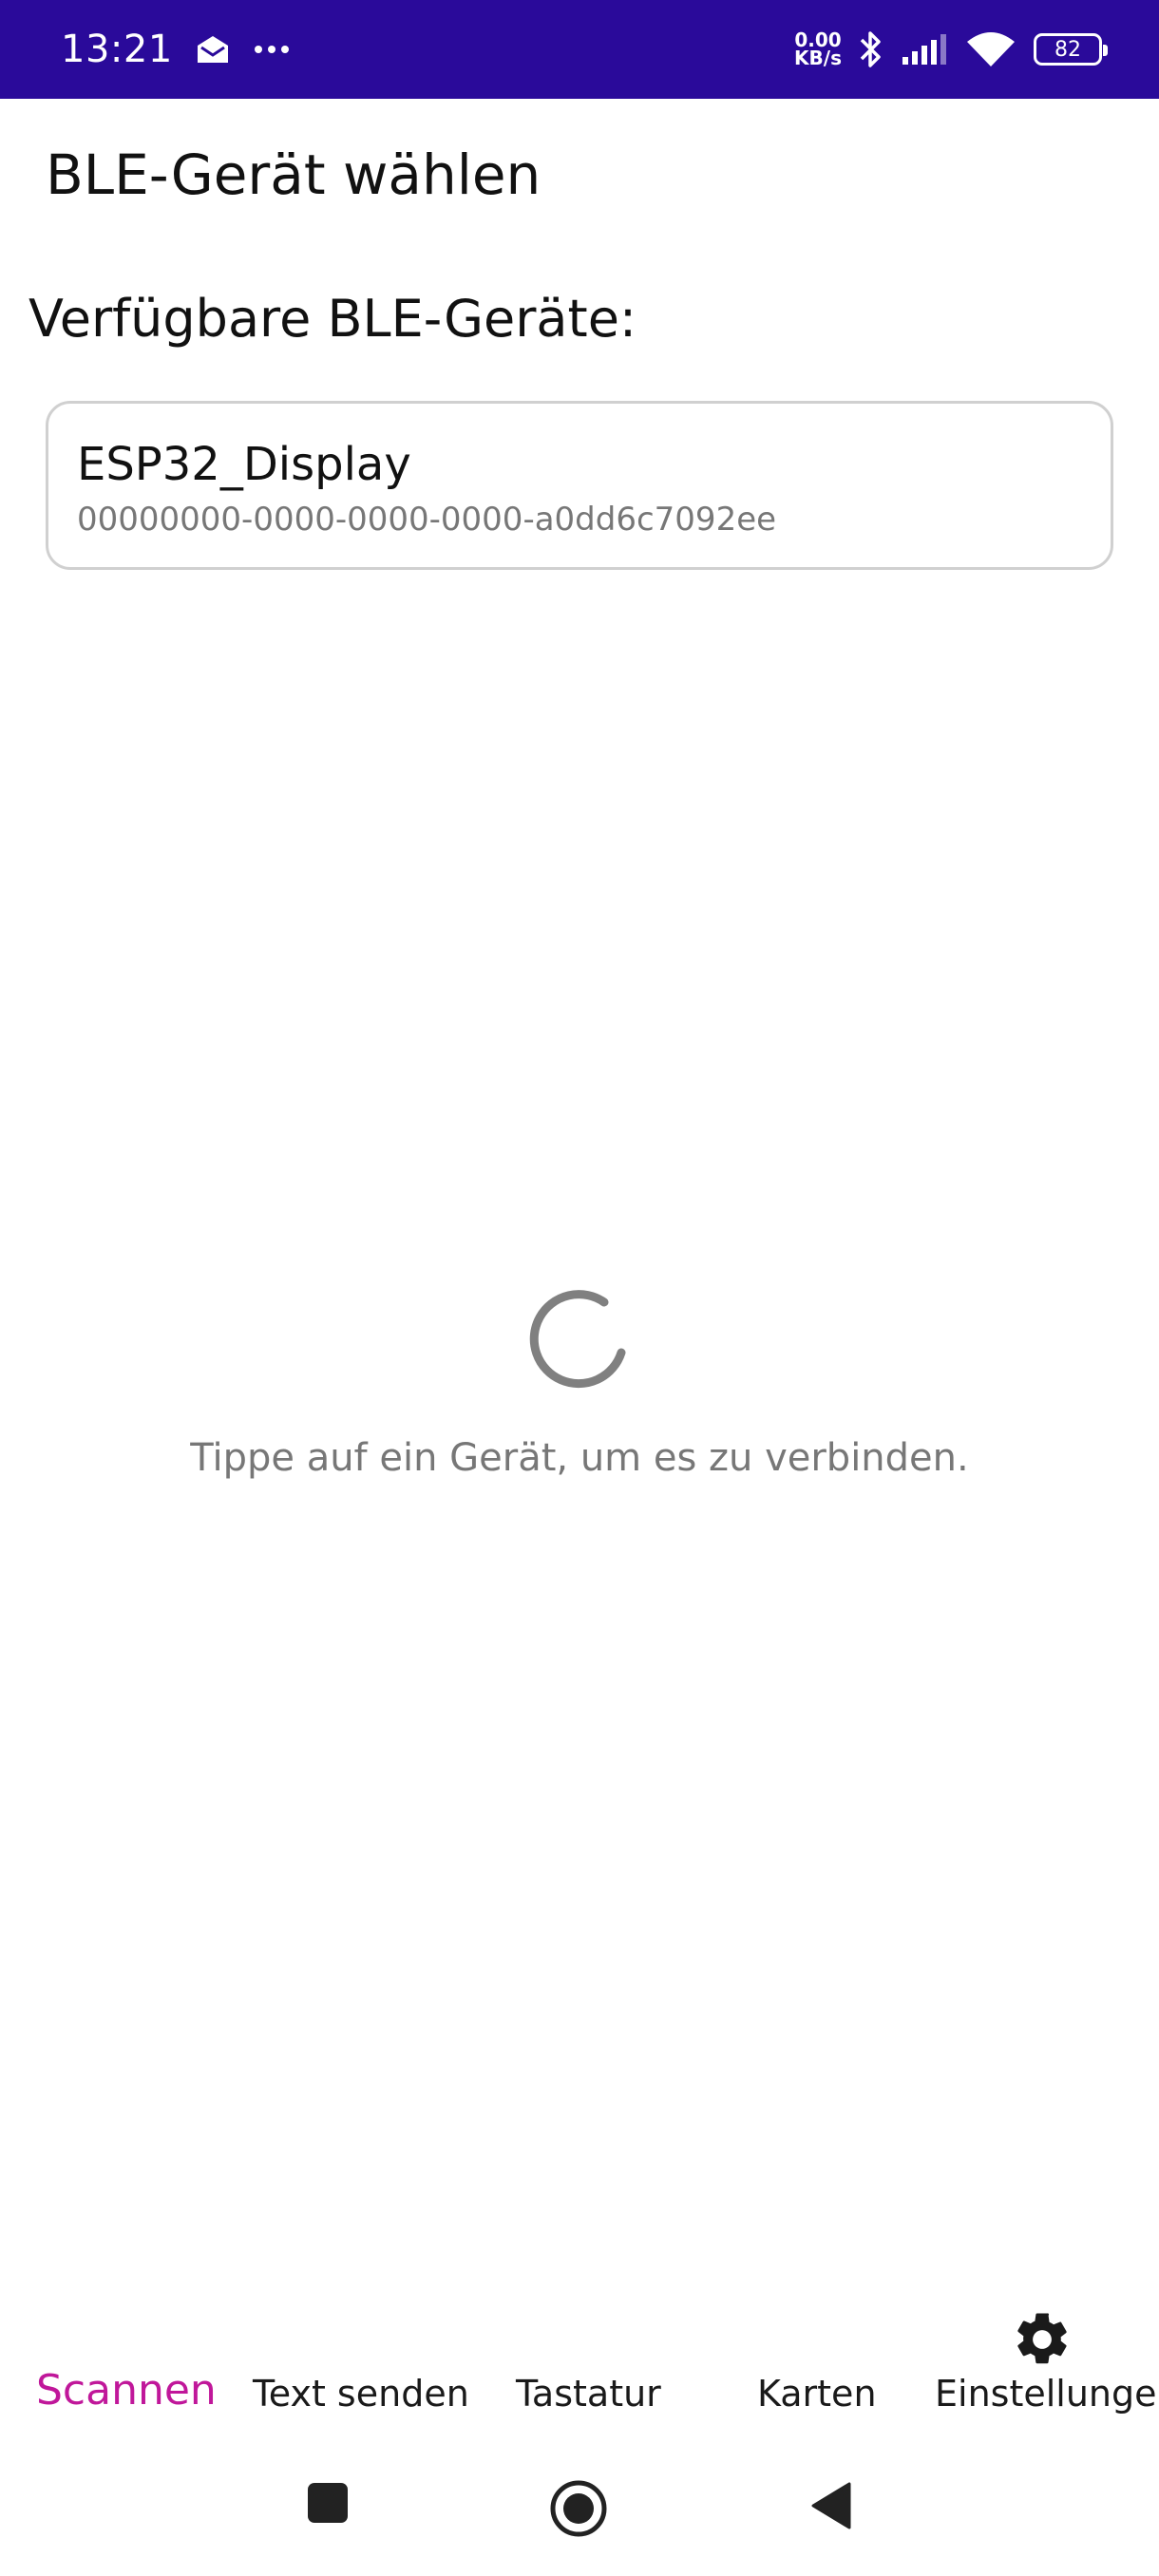  Describe the element at coordinates (579, 1458) in the screenshot. I see `hint-text: Tippe auf ein Gerät, um es zu verbinden.` at that location.